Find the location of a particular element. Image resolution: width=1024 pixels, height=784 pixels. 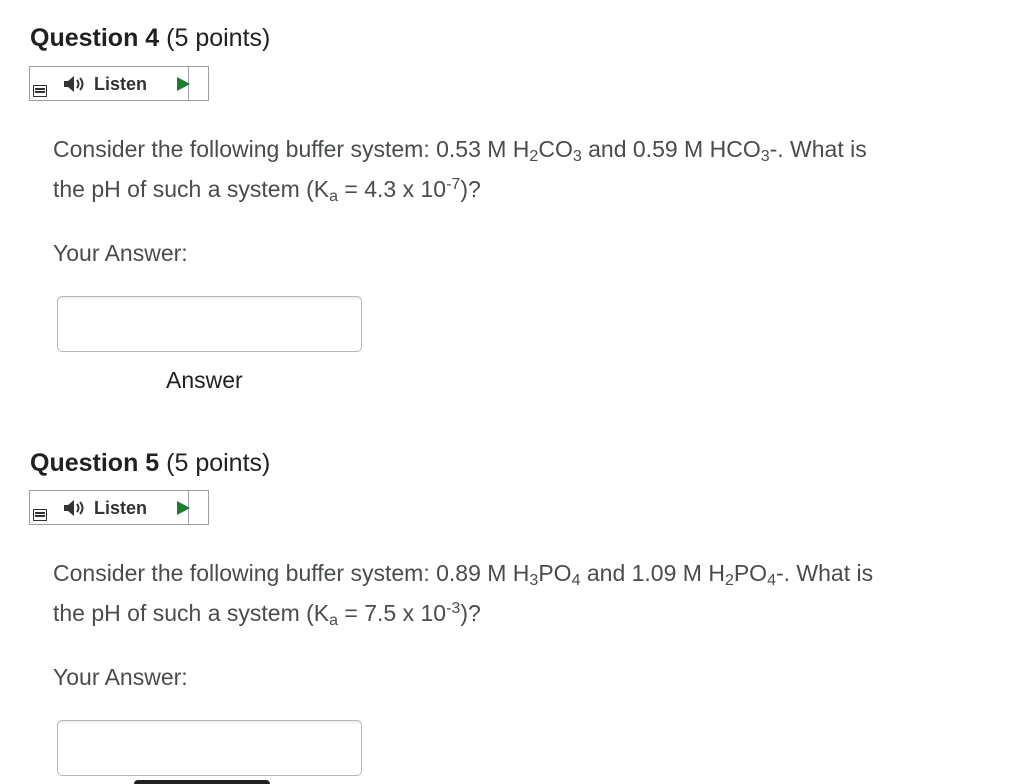

question-5-title: Question 5 (5 points) is located at coordinates (150, 463).